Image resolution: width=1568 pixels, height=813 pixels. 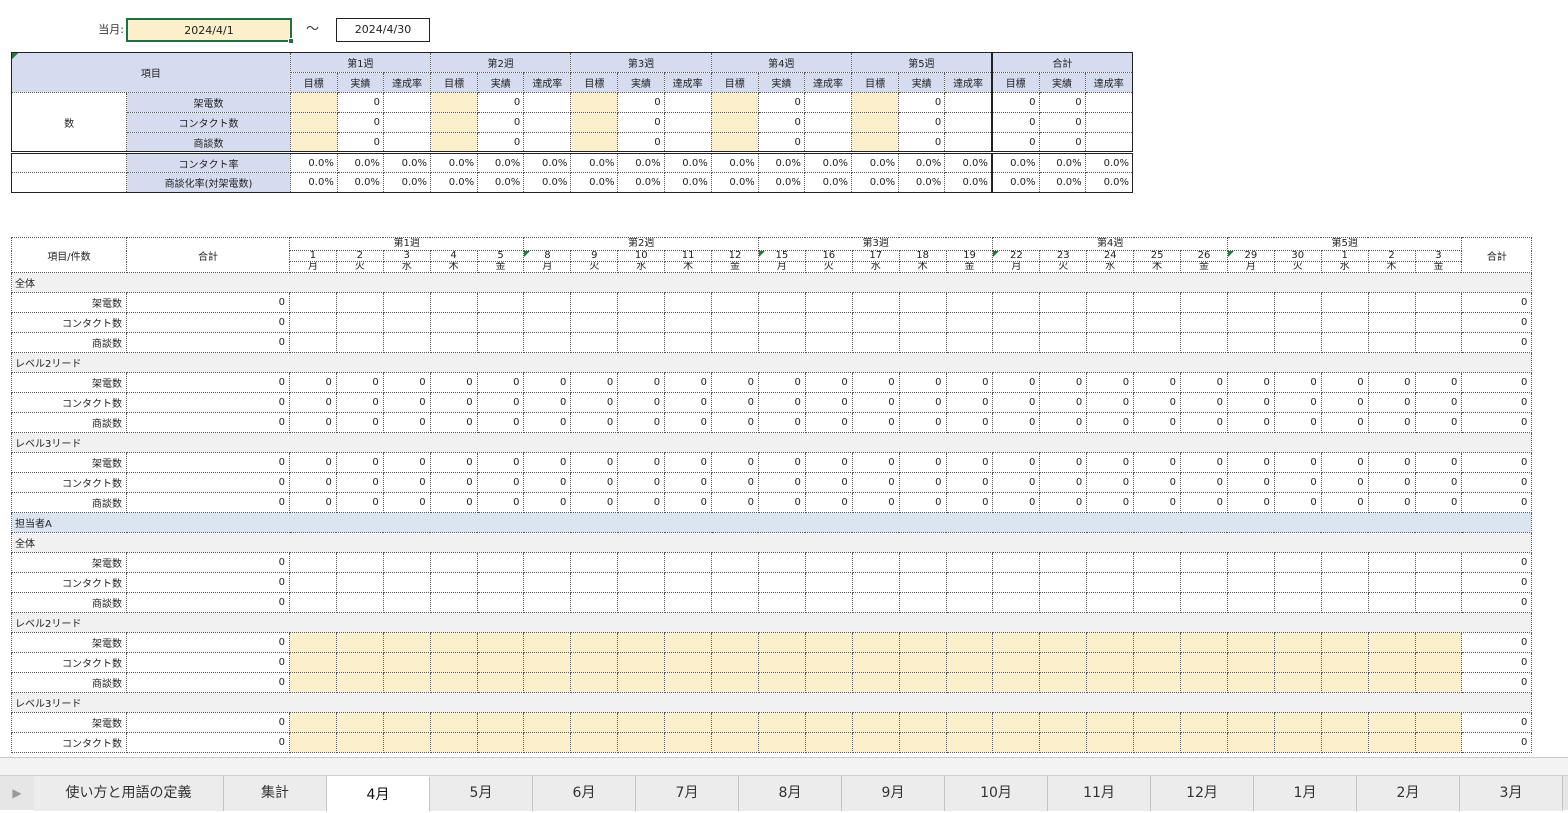 What do you see at coordinates (1511, 793) in the screenshot?
I see `sheet-tab: 3月` at bounding box center [1511, 793].